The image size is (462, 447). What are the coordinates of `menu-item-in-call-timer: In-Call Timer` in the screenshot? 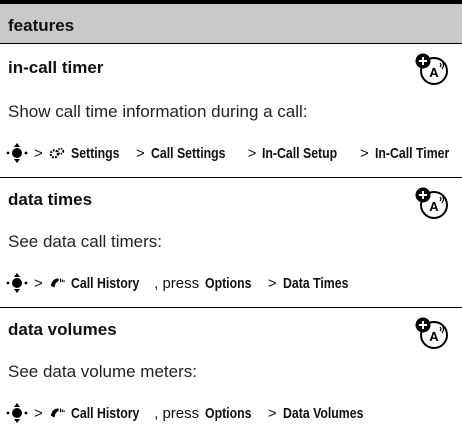 It's located at (412, 153).